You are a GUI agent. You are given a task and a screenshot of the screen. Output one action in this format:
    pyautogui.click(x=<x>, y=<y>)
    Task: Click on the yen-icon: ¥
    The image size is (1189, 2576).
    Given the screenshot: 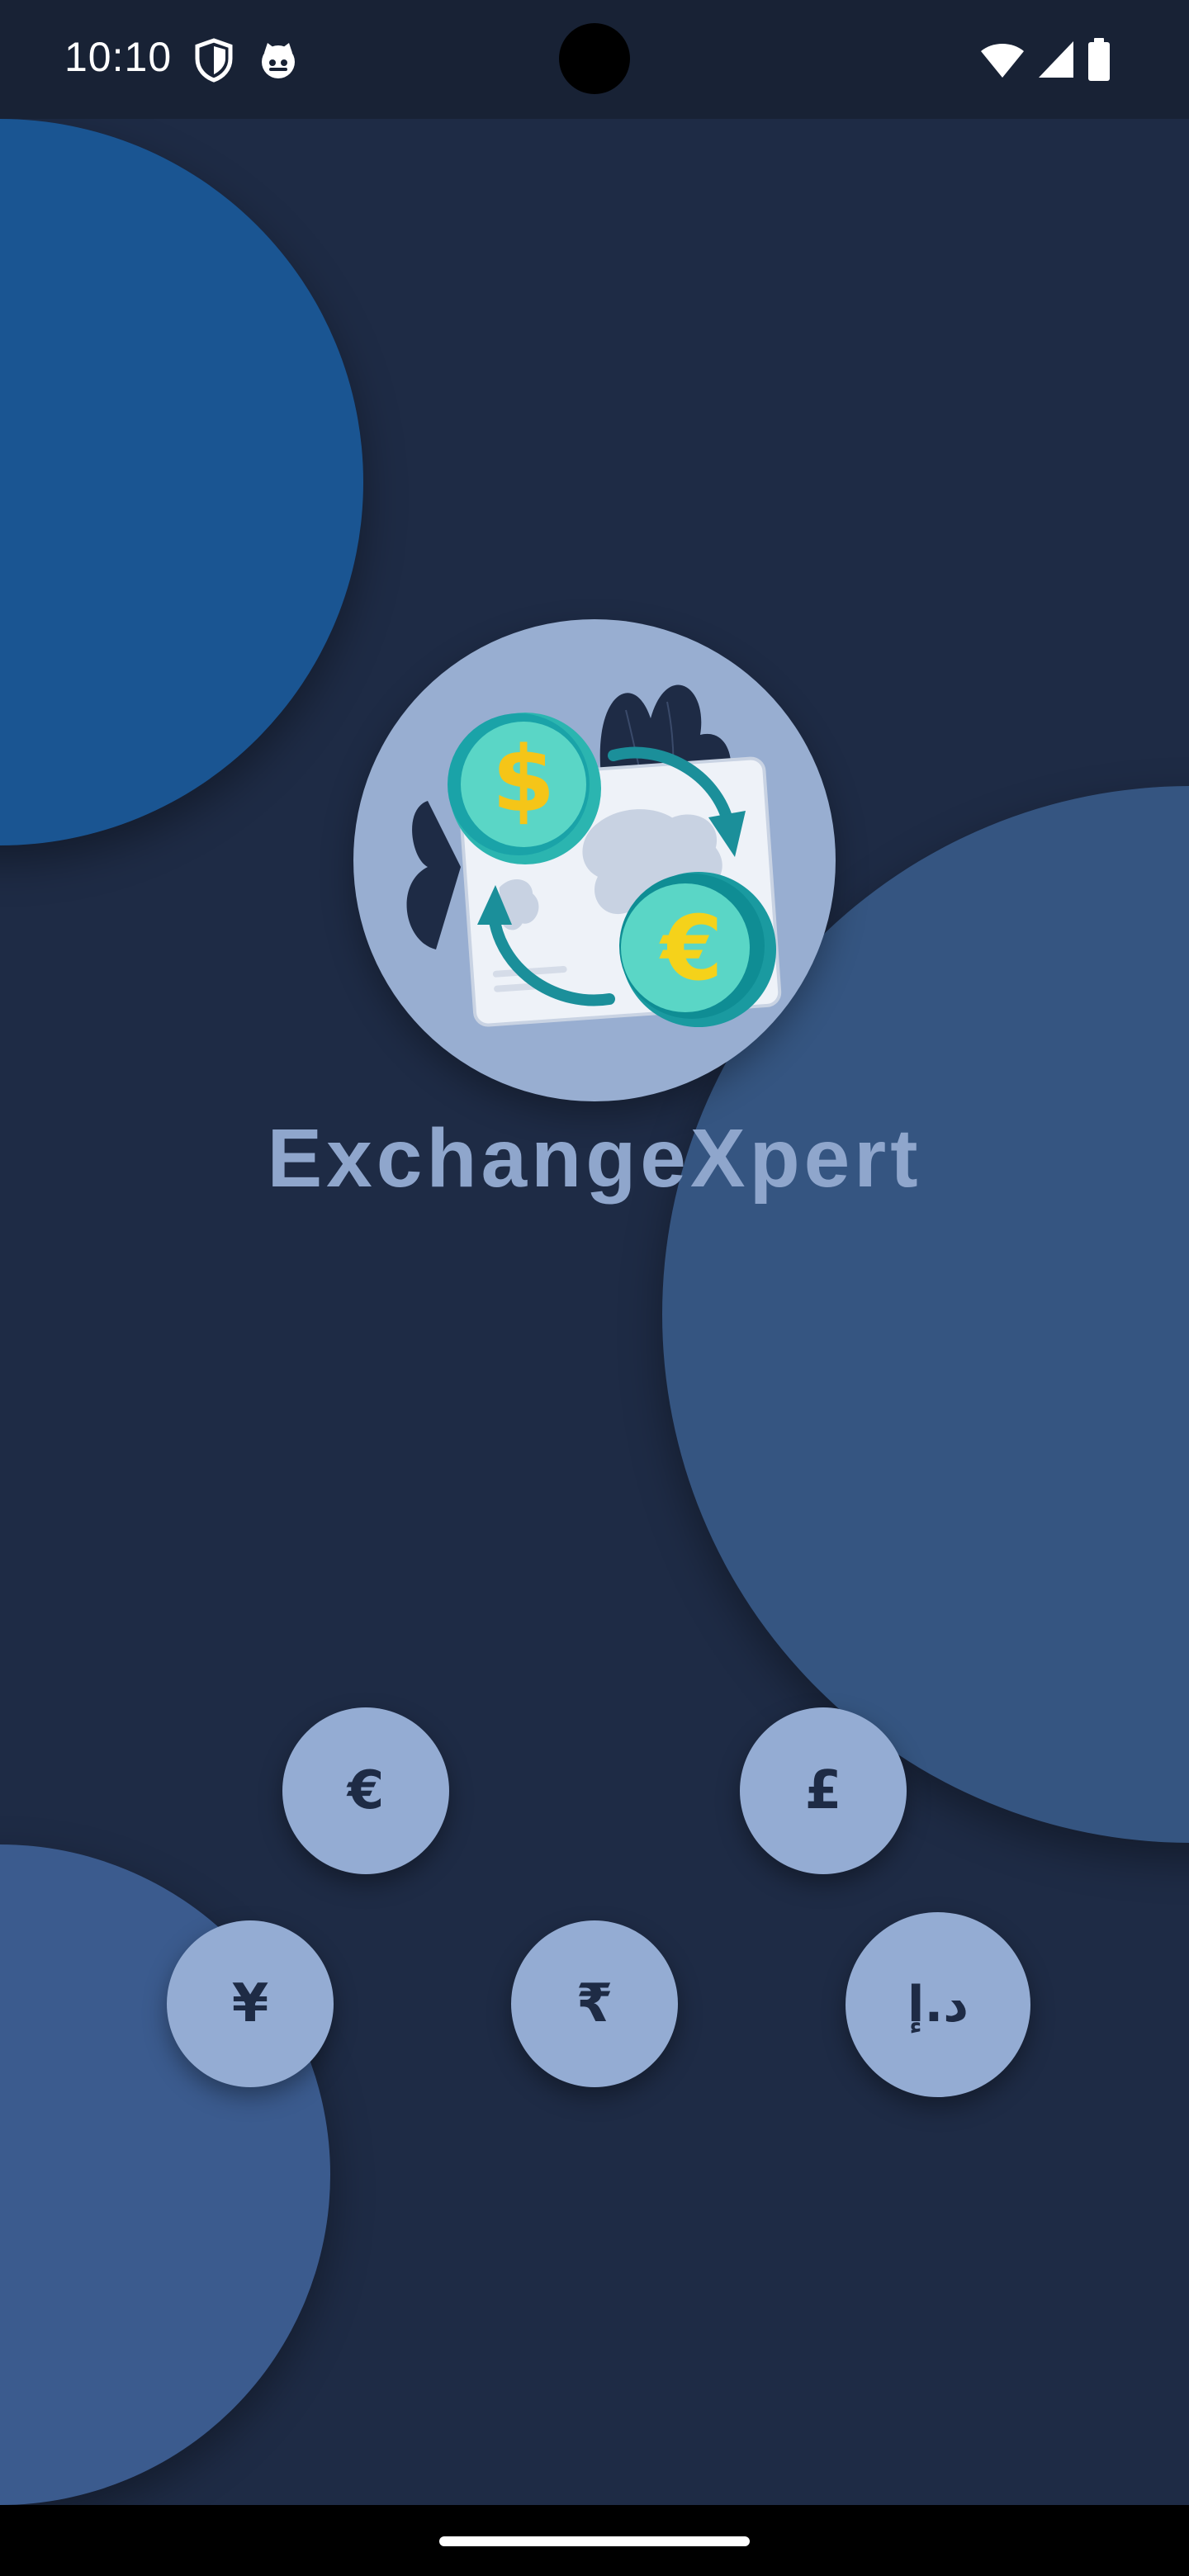 What is the action you would take?
    pyautogui.click(x=250, y=2003)
    